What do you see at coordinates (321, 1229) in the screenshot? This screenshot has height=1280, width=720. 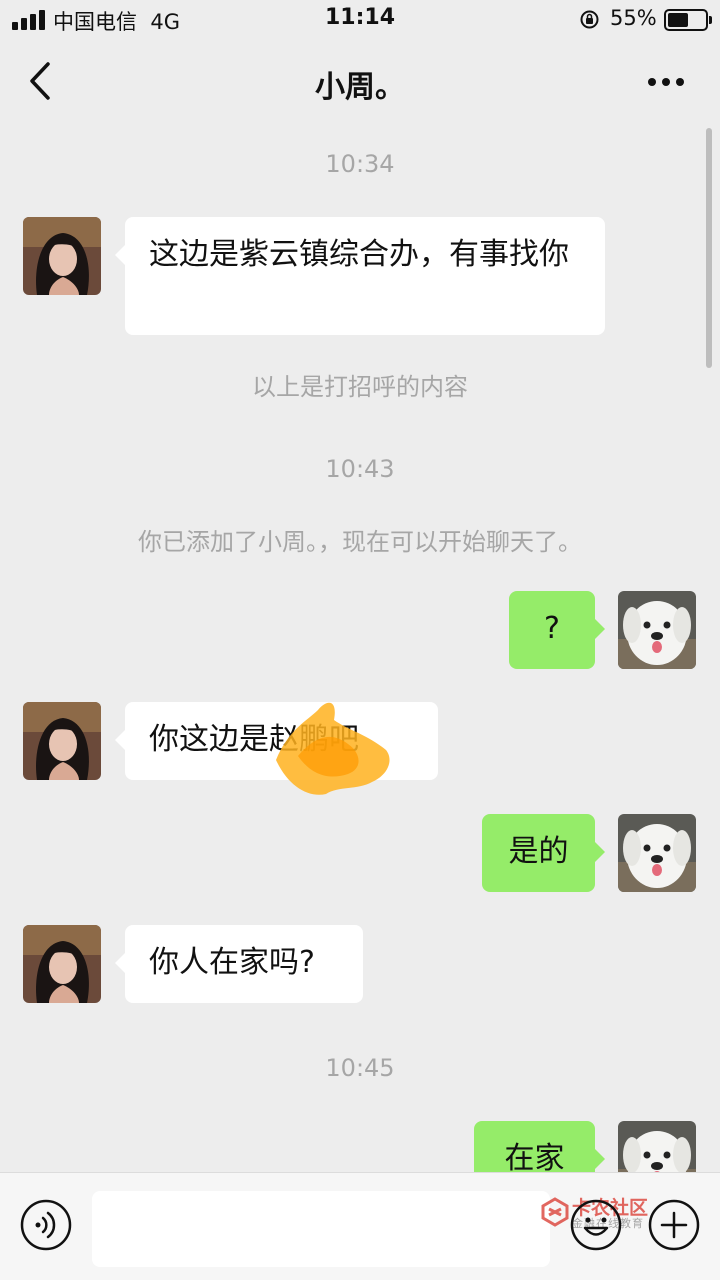 I see `message-text-input` at bounding box center [321, 1229].